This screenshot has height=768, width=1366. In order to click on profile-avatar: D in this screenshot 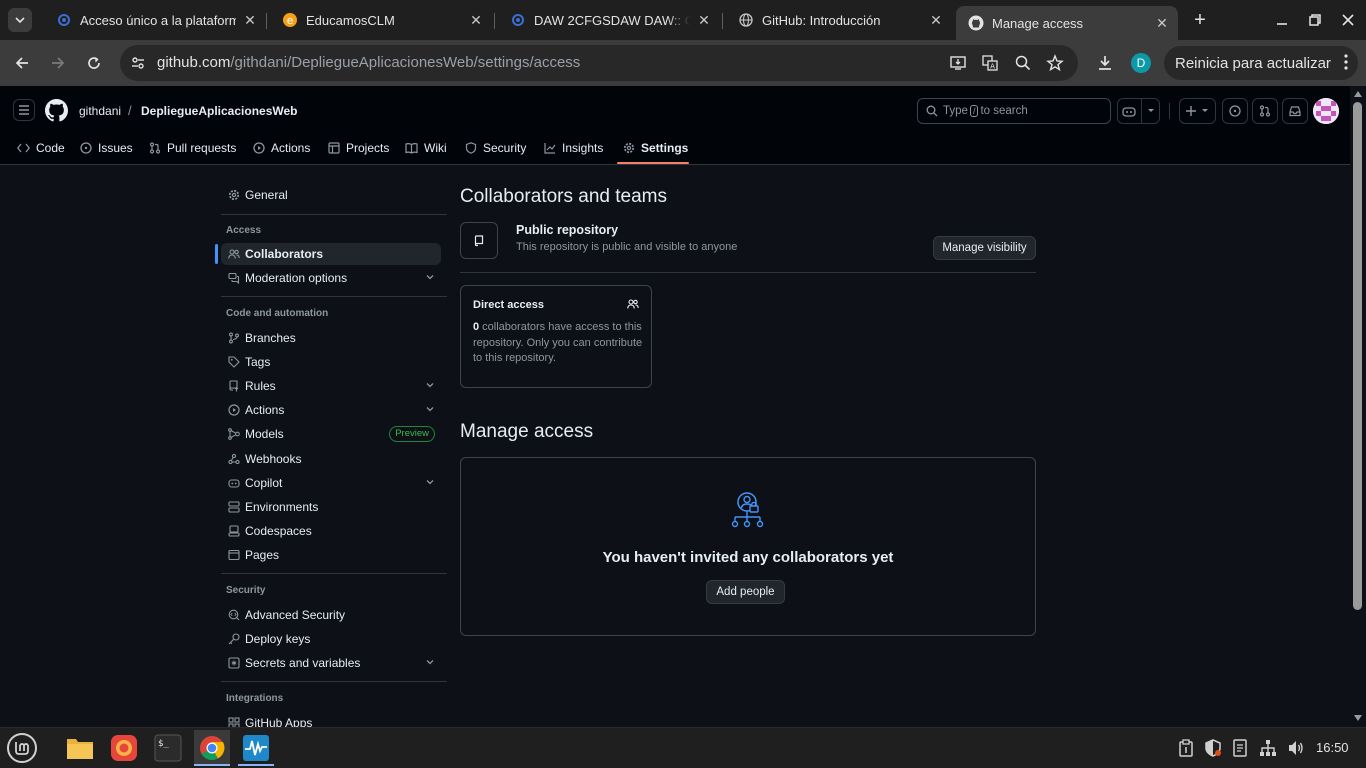, I will do `click(1141, 63)`.